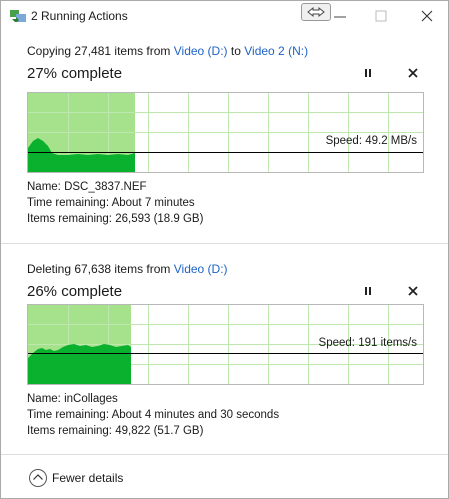  What do you see at coordinates (381, 16) in the screenshot?
I see `maximize-button` at bounding box center [381, 16].